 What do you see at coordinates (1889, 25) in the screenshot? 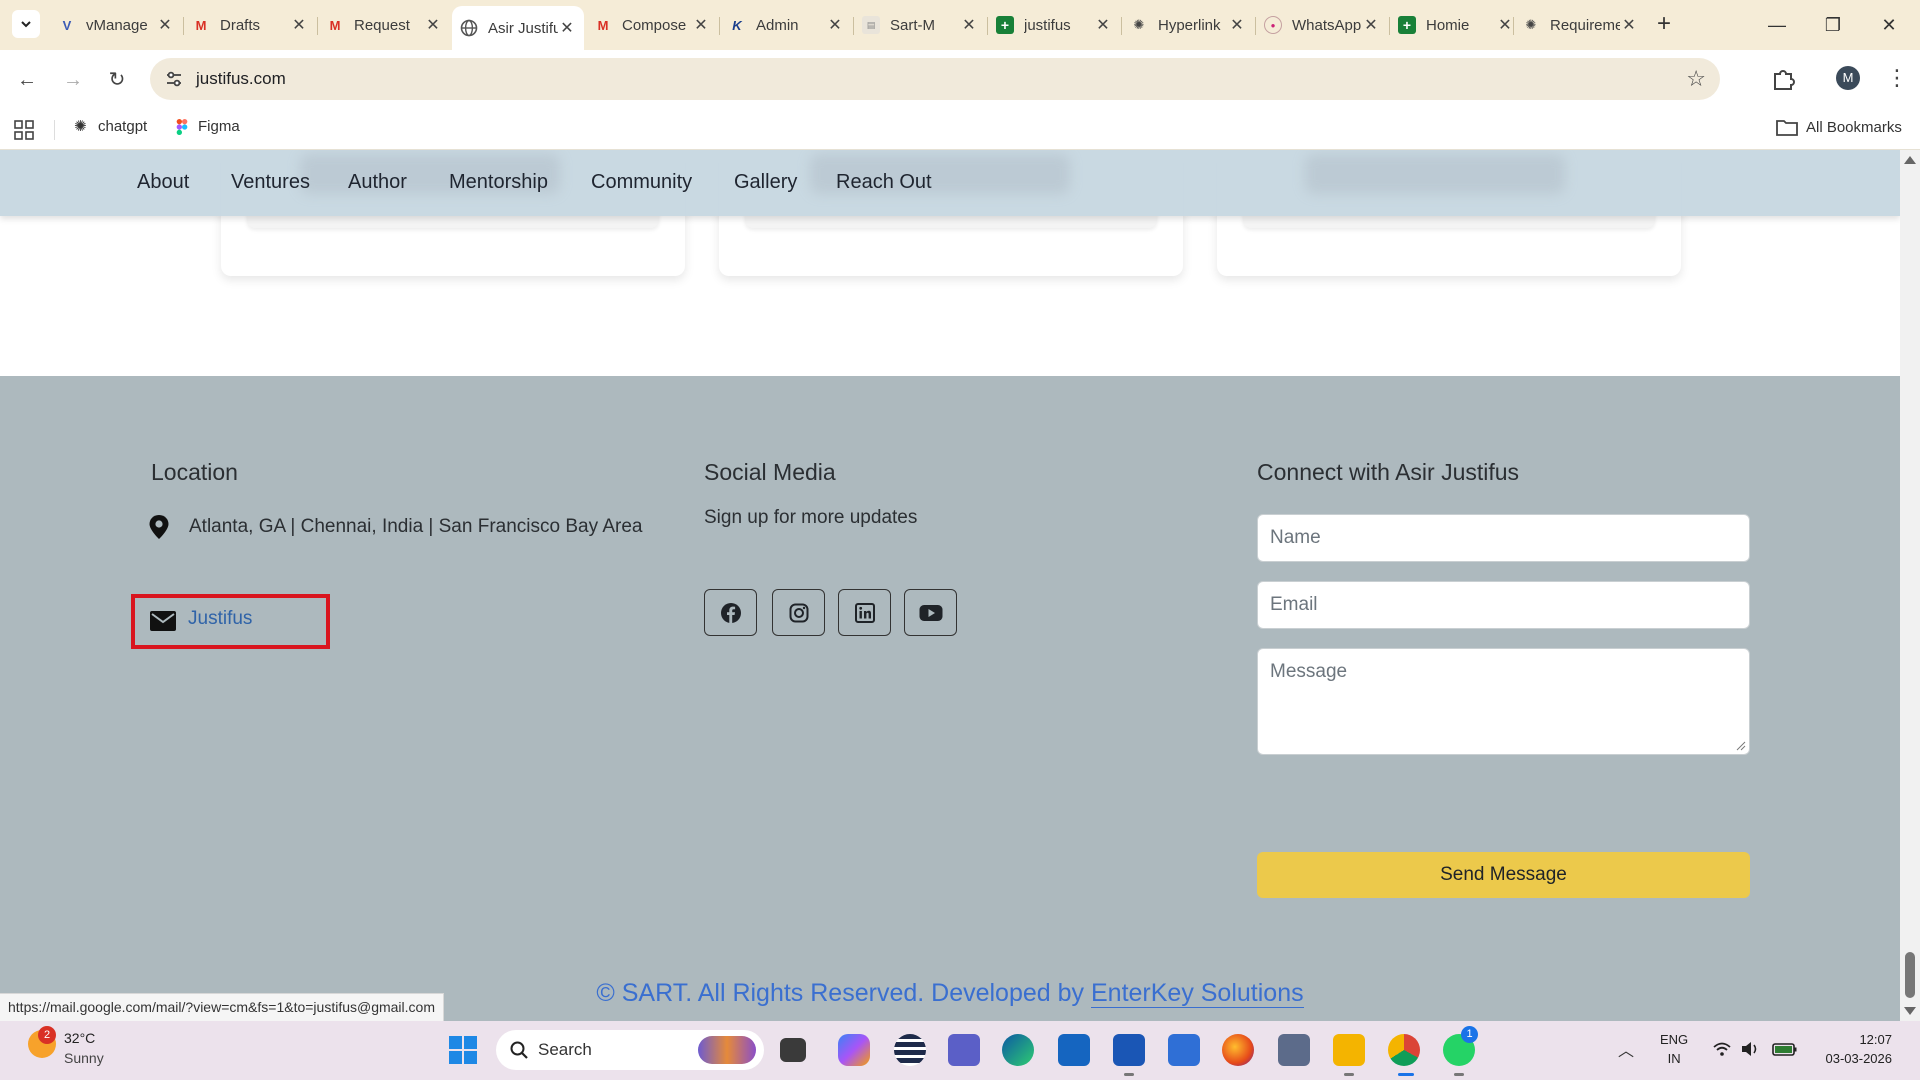
I see `close-window-button: ✕` at bounding box center [1889, 25].